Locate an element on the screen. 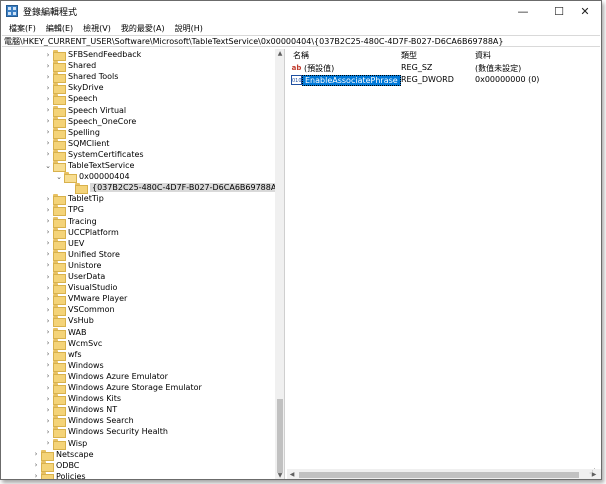  tree-node: › VsHub is located at coordinates (68, 321).